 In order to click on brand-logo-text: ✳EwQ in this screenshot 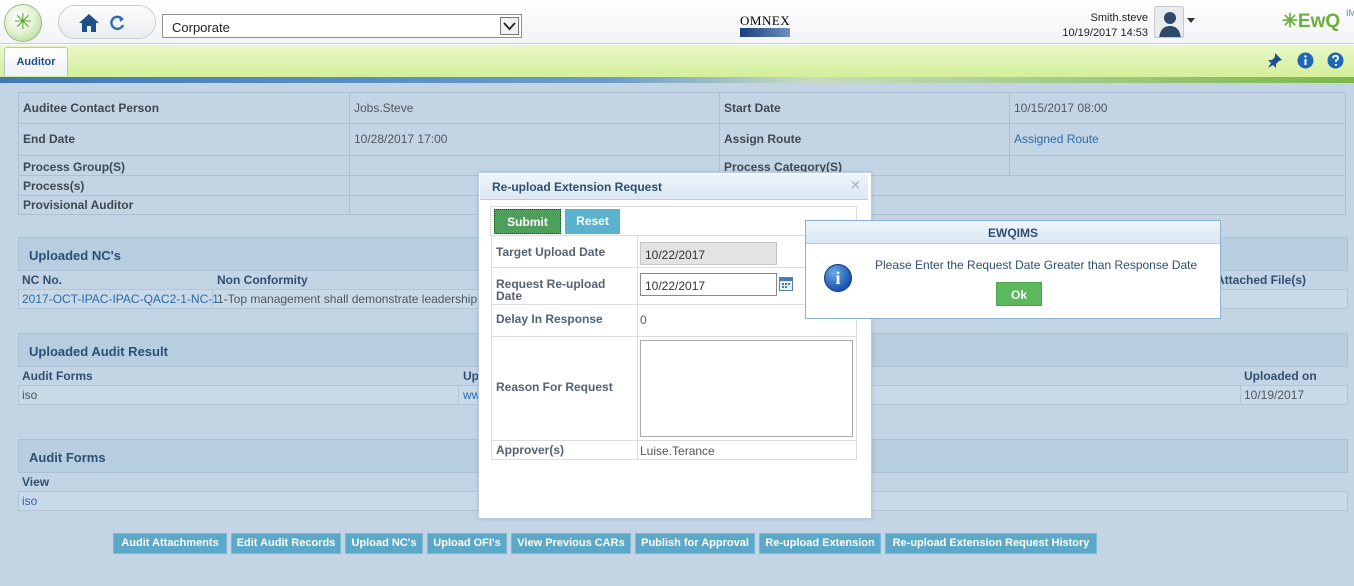, I will do `click(1311, 21)`.